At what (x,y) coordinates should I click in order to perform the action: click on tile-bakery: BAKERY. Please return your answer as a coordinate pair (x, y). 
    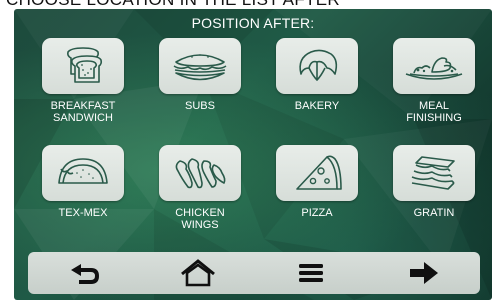
    Looking at the image, I should click on (317, 75).